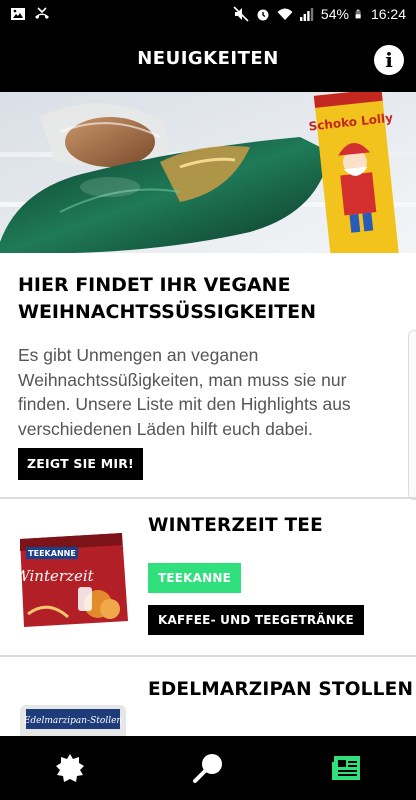 This screenshot has height=800, width=416. What do you see at coordinates (281, 689) in the screenshot?
I see `product-name: EDELMARZIPAN STOLLEN` at bounding box center [281, 689].